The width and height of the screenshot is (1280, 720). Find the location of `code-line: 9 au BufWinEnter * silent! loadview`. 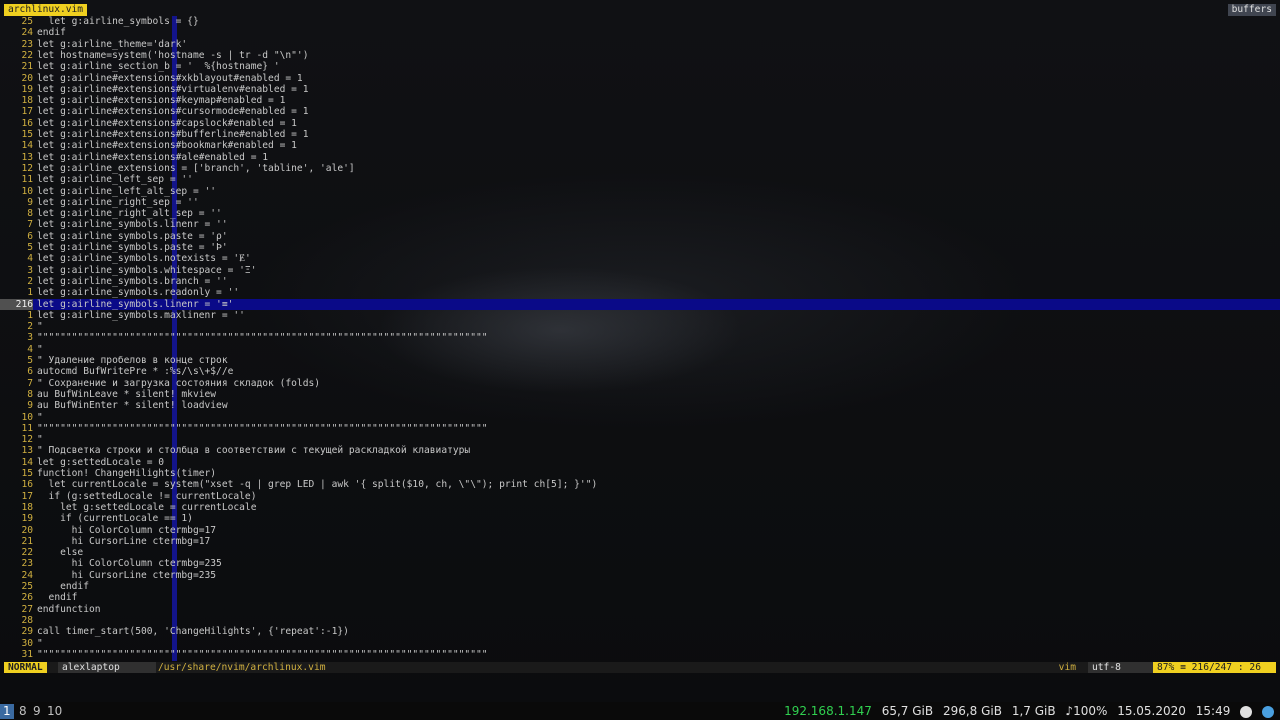

code-line: 9 au BufWinEnter * silent! loadview is located at coordinates (640, 405).